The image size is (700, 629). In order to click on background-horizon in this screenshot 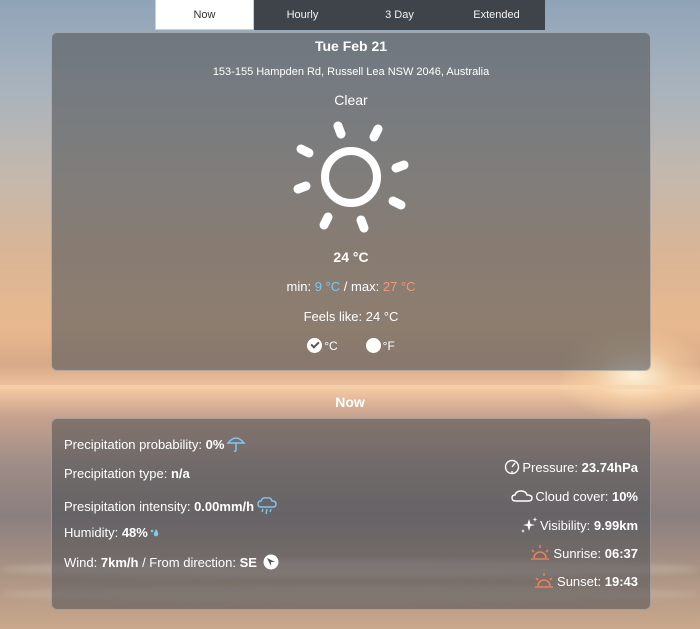, I will do `click(350, 387)`.